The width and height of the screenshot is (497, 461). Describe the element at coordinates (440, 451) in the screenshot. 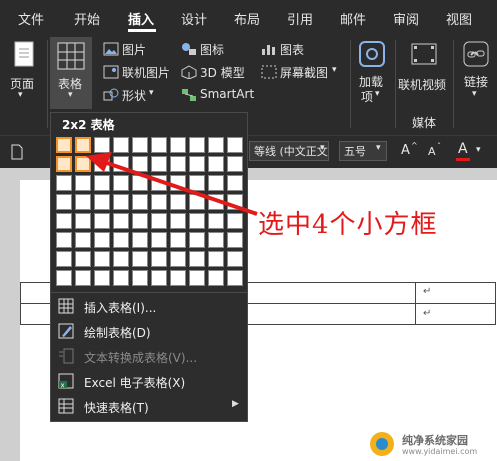

I see `watermark-url: www.yidaimei.com` at that location.